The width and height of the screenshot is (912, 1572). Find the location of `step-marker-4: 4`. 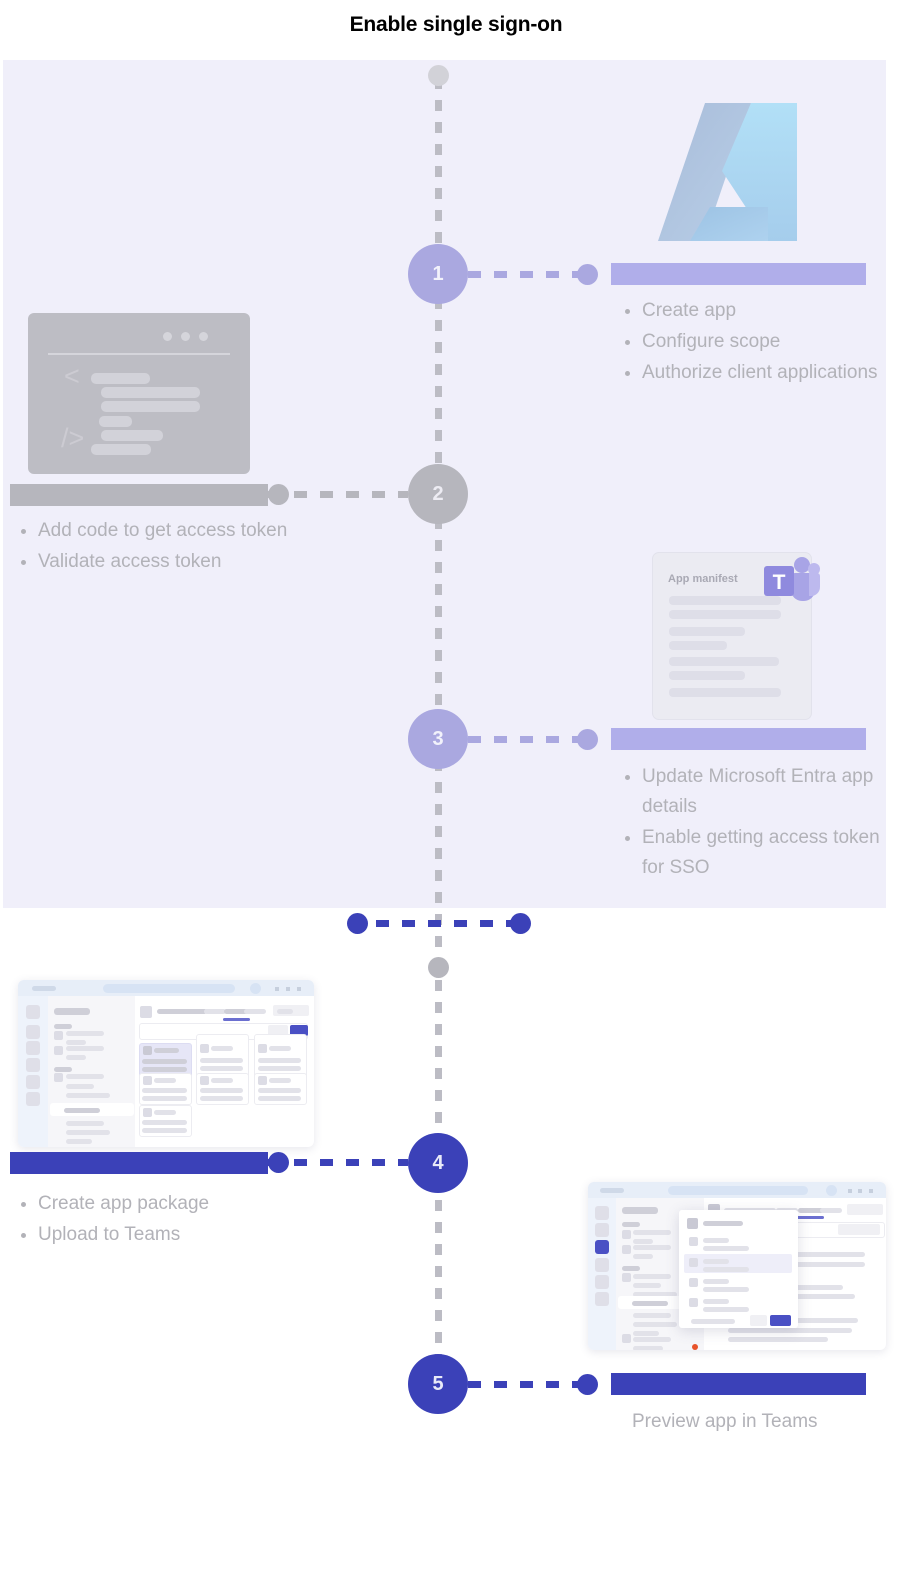

step-marker-4: 4 is located at coordinates (438, 1163).